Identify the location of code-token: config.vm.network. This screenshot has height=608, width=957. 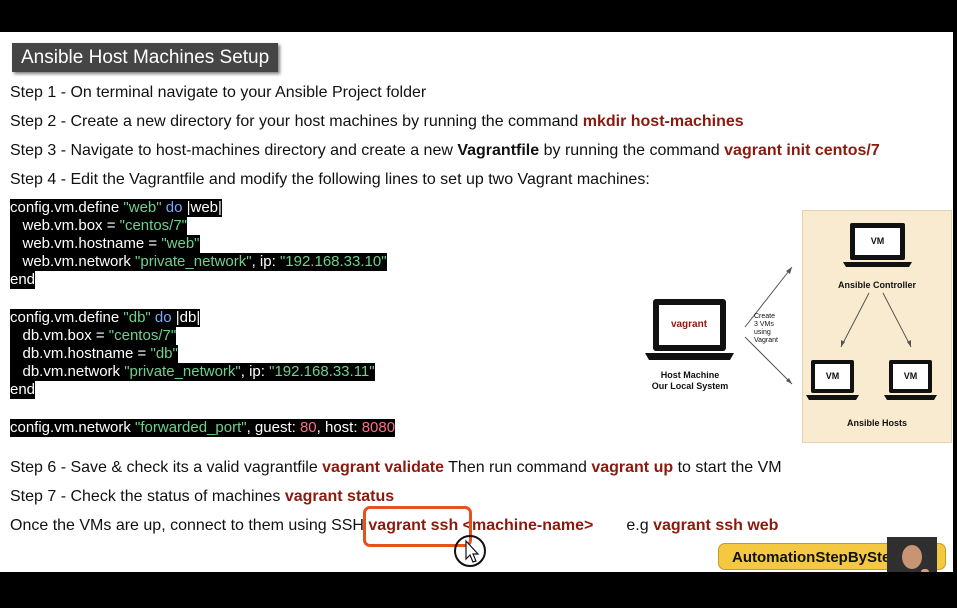
(73, 427).